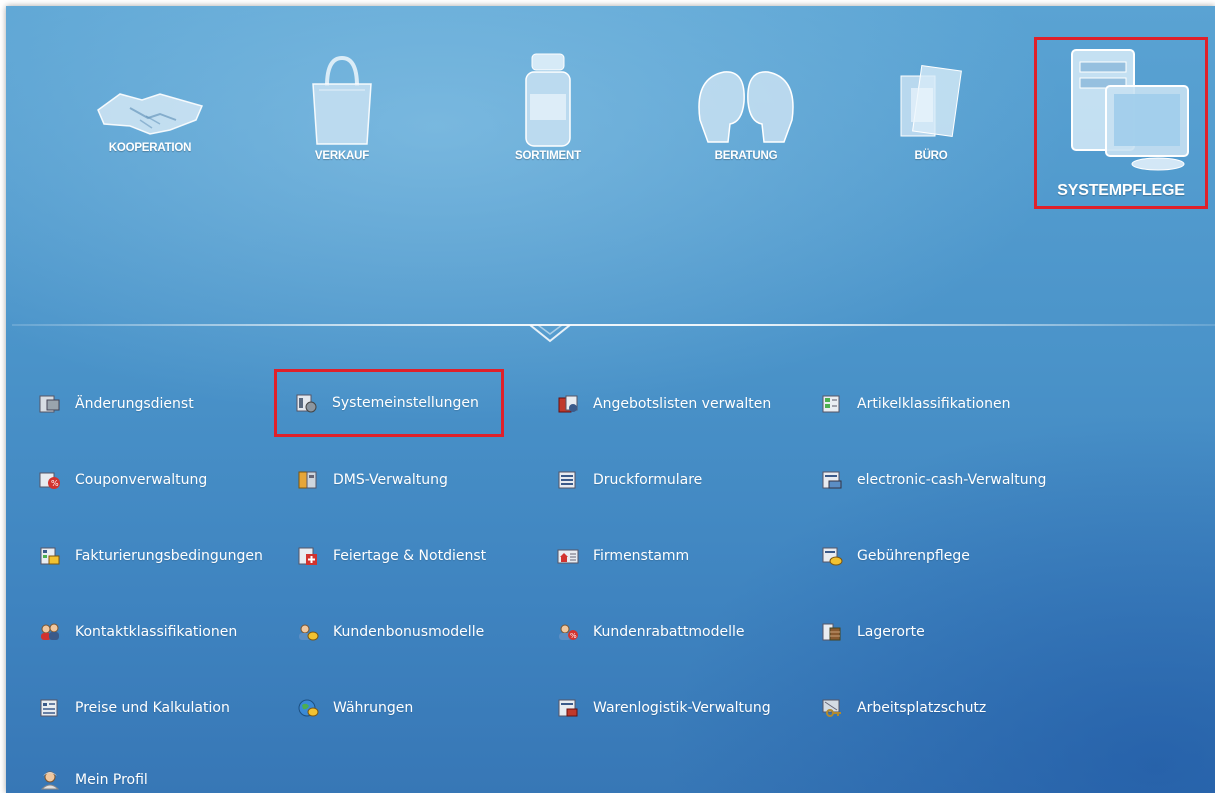  I want to click on menu-item-label: DMS-Verwaltung, so click(390, 480).